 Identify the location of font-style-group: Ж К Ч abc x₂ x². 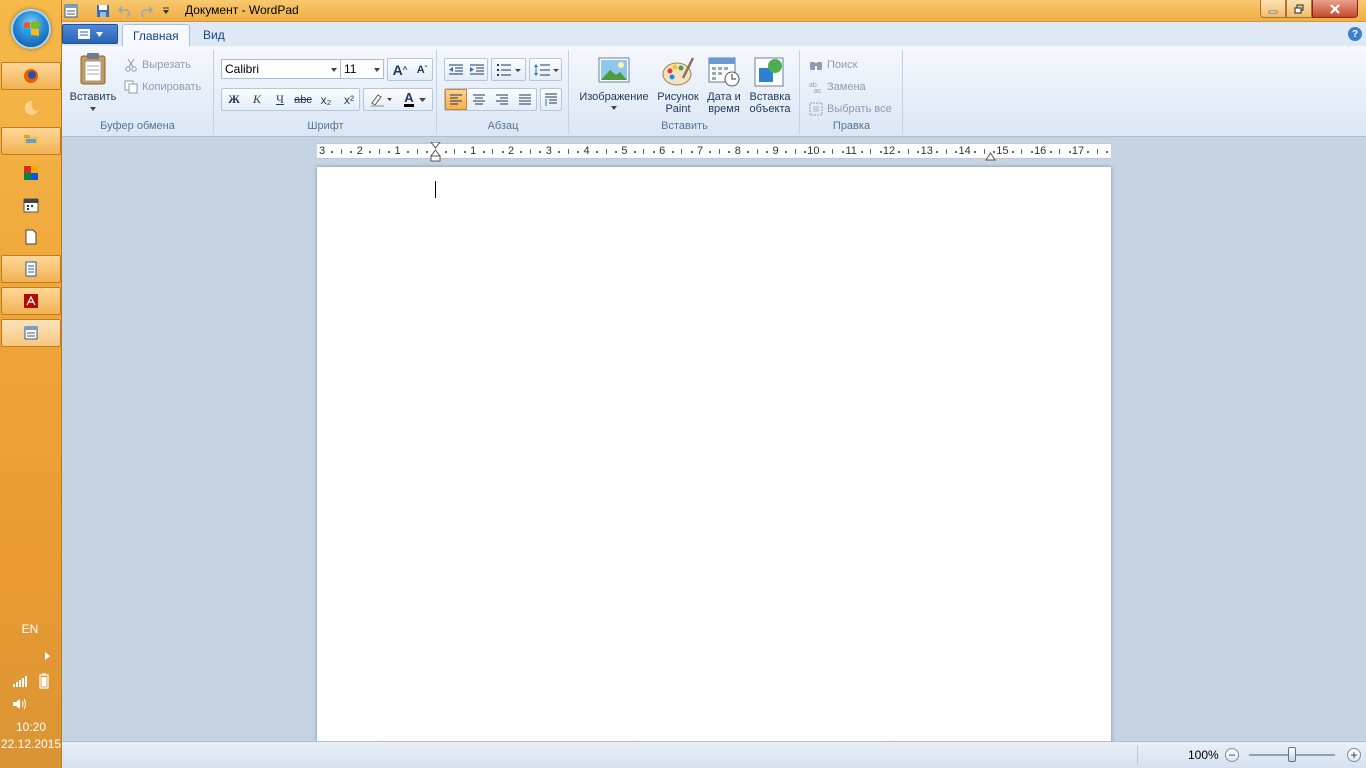
(290, 99).